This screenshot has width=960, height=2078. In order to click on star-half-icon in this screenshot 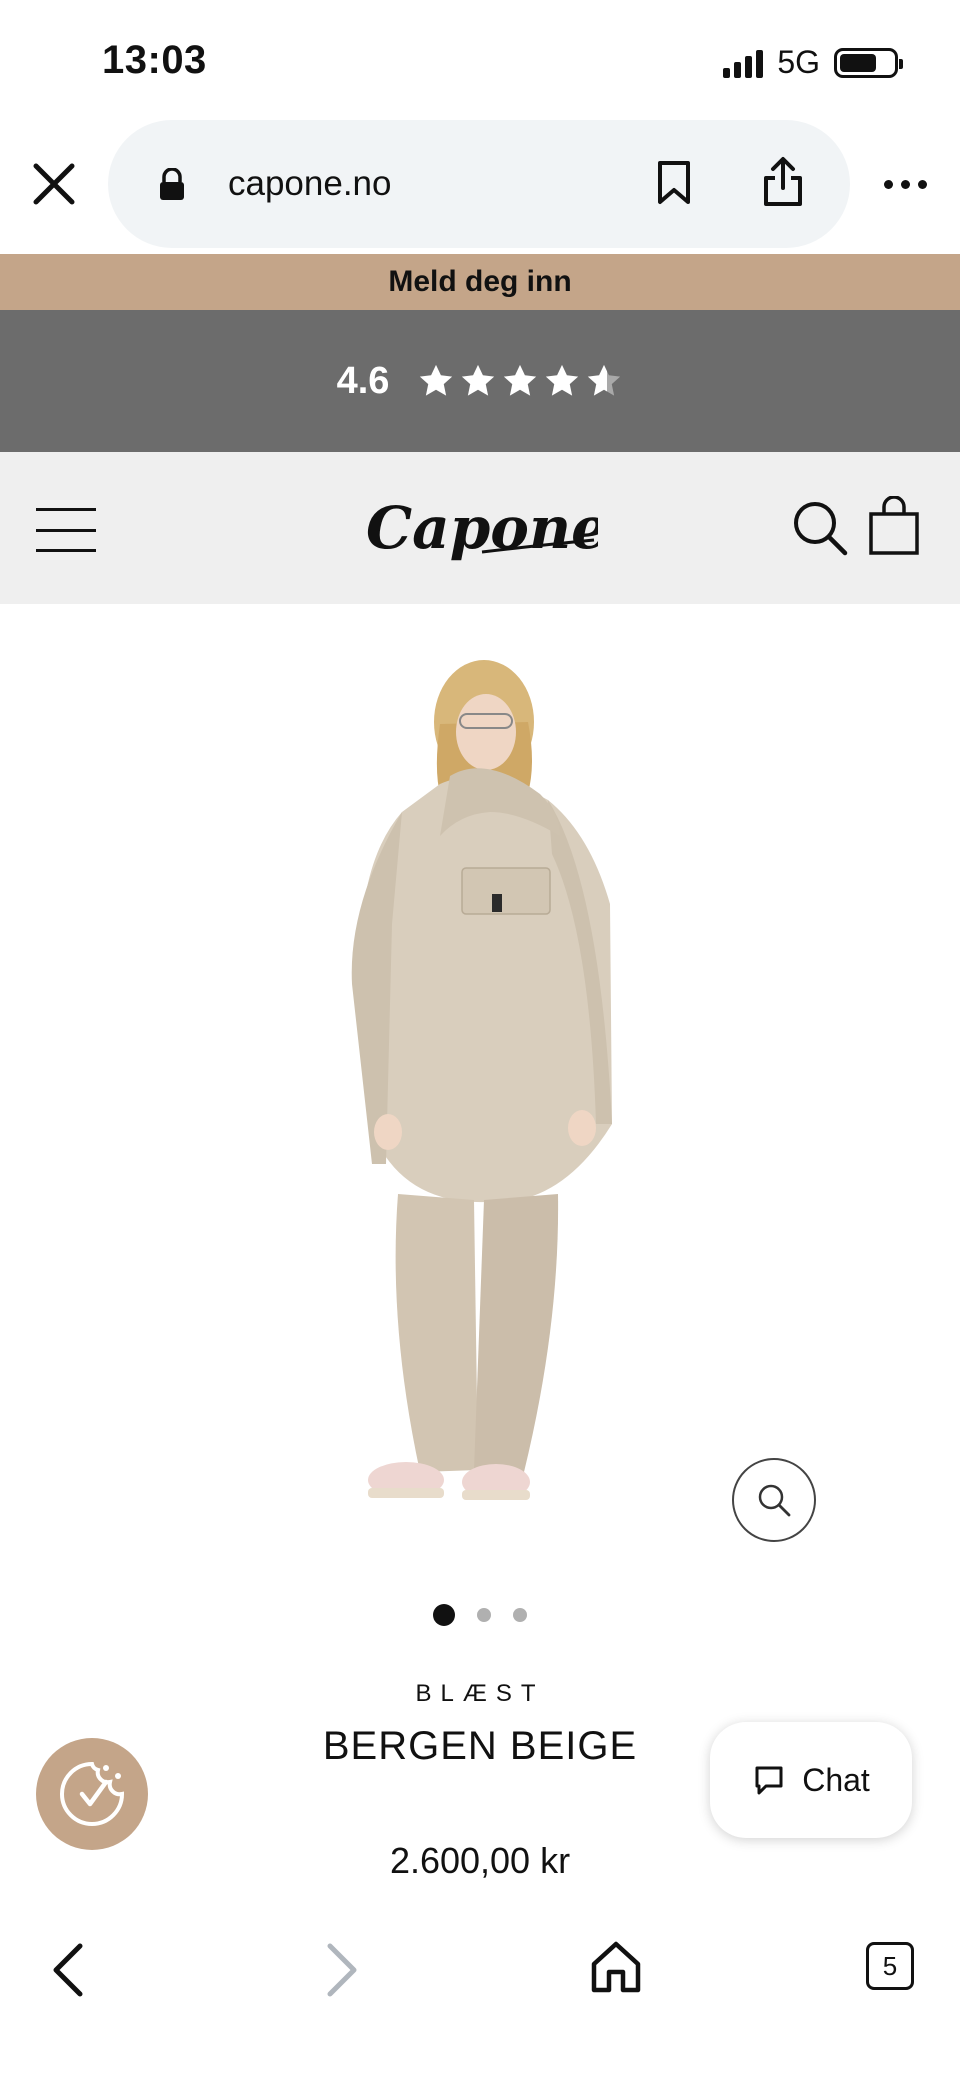, I will do `click(604, 380)`.